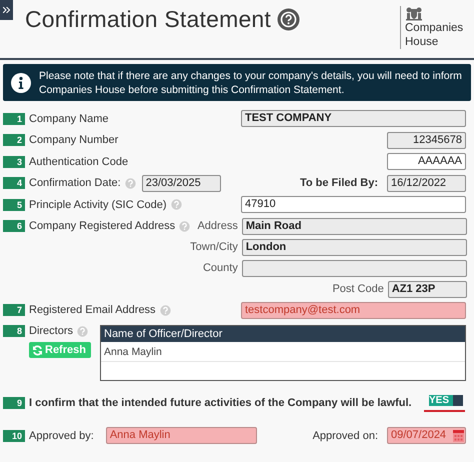 The height and width of the screenshot is (462, 474). I want to click on field-label: Post Code, so click(358, 289).